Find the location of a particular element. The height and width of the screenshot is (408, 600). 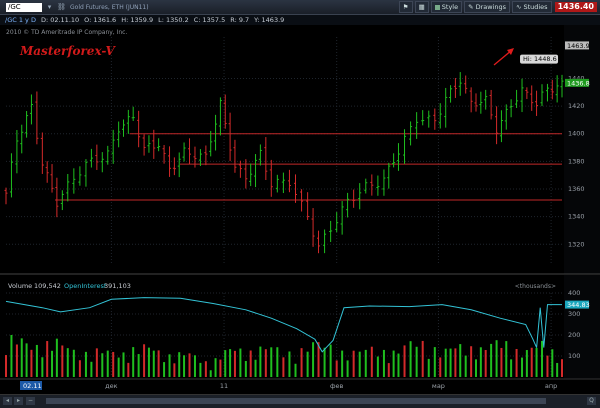

time-tick-label: 11 is located at coordinates (224, 386).